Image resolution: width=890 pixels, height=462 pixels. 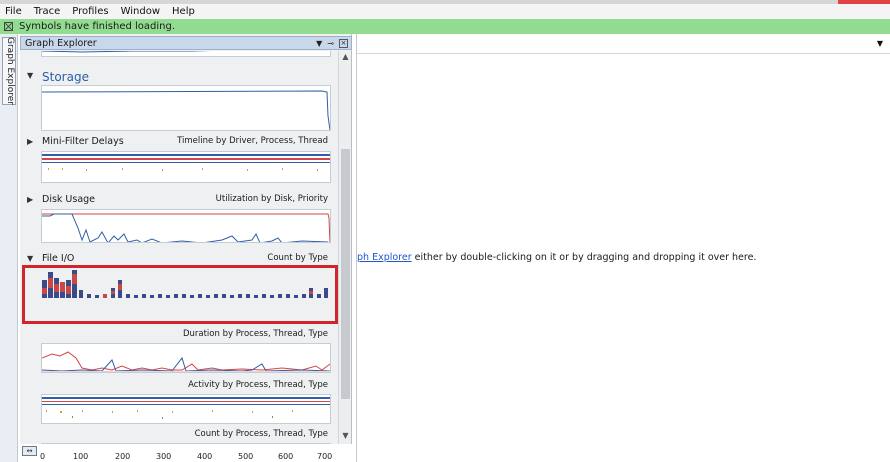 What do you see at coordinates (345, 58) in the screenshot?
I see `scroll-up-icon: ▲` at bounding box center [345, 58].